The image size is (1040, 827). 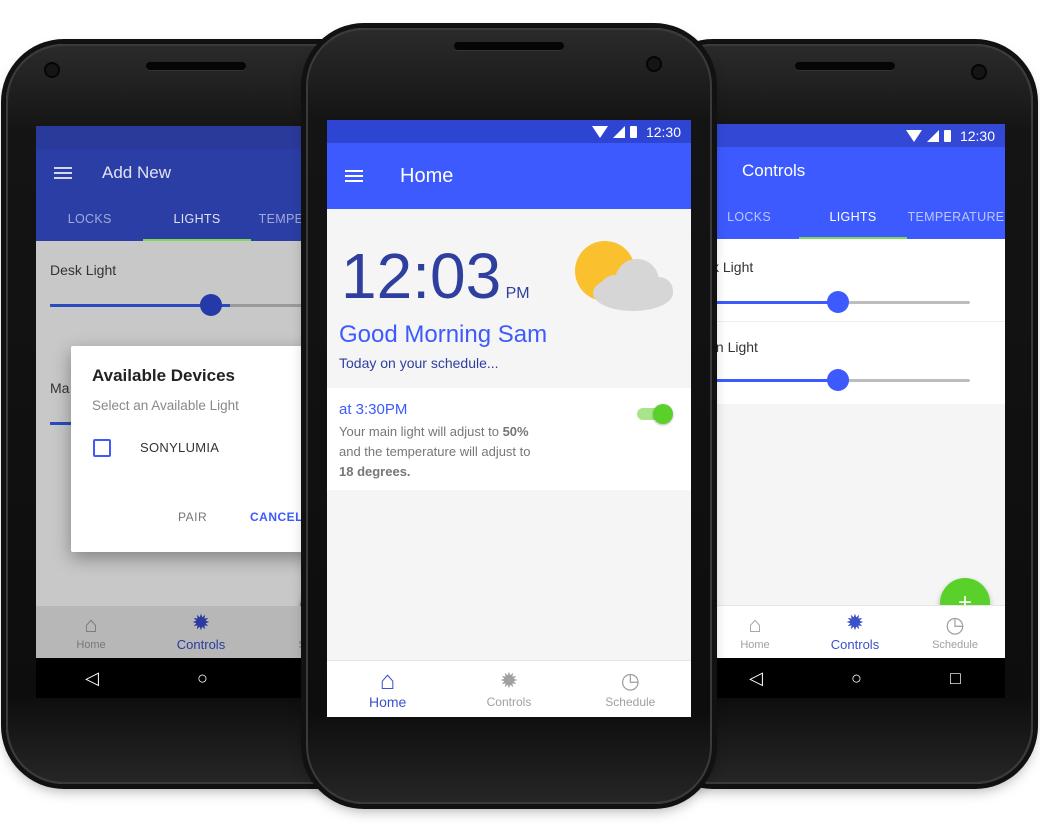 What do you see at coordinates (509, 176) in the screenshot?
I see `app-bar: Home` at bounding box center [509, 176].